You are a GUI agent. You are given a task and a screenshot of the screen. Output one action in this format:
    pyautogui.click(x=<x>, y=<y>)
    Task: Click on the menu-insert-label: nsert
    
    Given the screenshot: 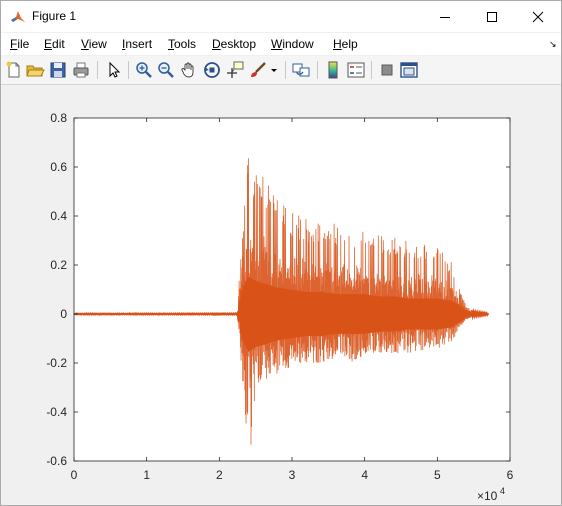 What is the action you would take?
    pyautogui.click(x=139, y=44)
    